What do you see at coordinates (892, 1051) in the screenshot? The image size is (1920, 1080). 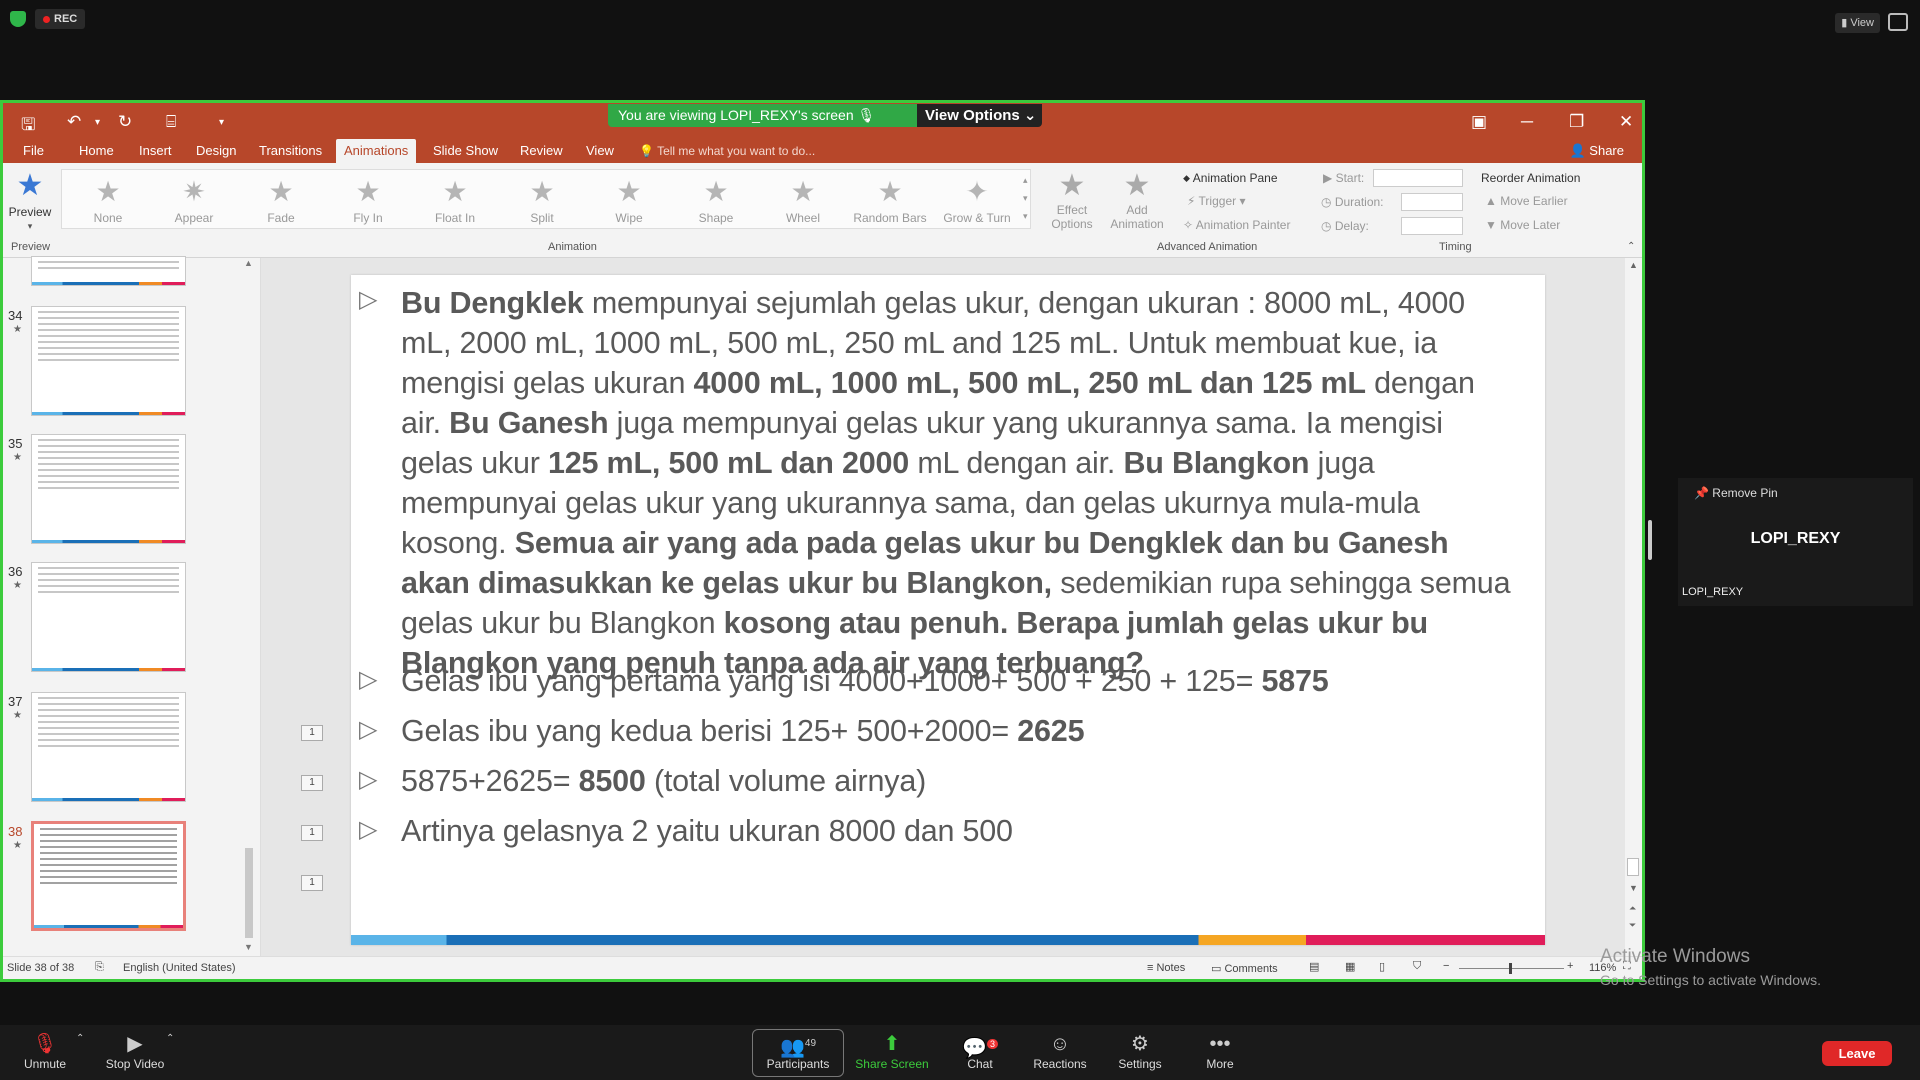 I see `share-screen-button: ⬆ Share Screen` at bounding box center [892, 1051].